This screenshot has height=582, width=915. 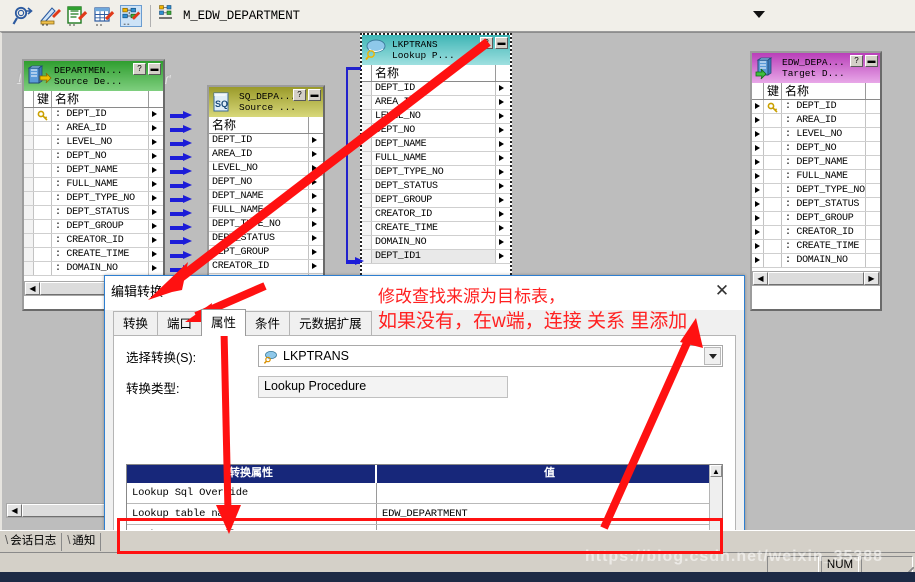 I want to click on tab-4: 元数据扩展, so click(x=330, y=323).